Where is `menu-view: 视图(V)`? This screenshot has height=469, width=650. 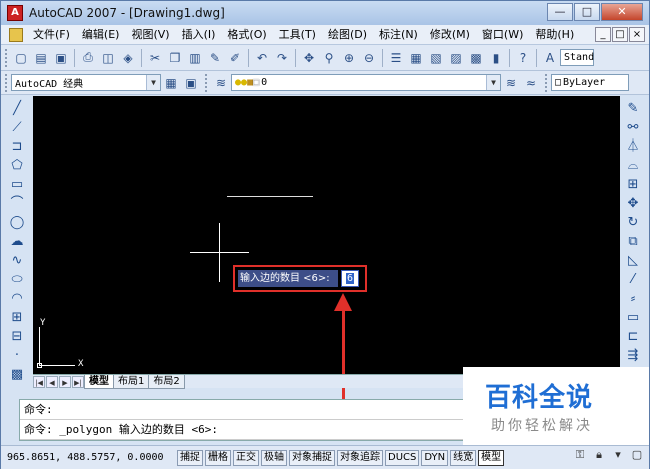
menu-view: 视图(V) is located at coordinates (150, 35).